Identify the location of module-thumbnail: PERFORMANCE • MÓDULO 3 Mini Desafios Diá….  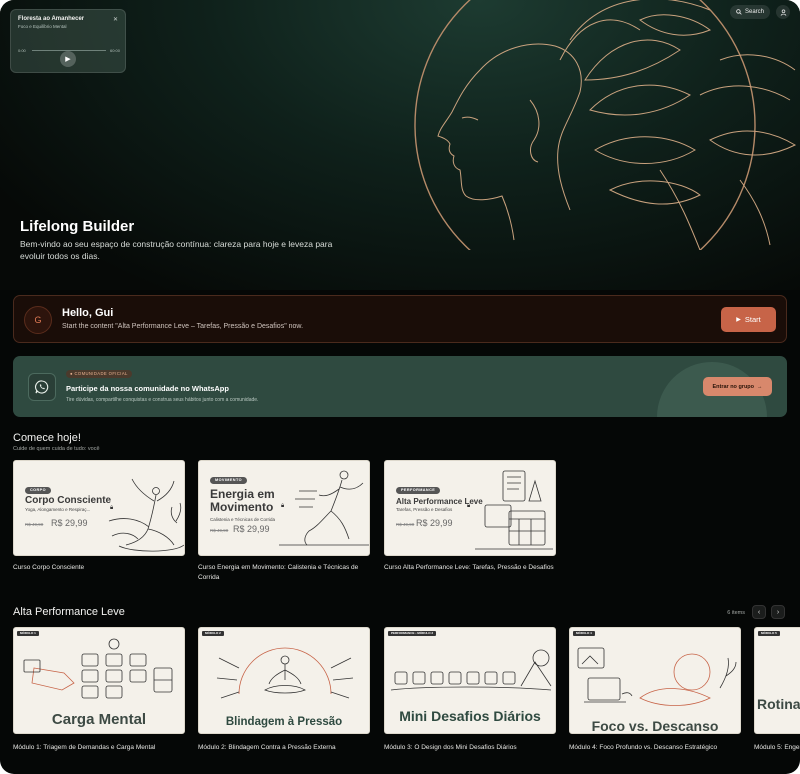
(470, 680).